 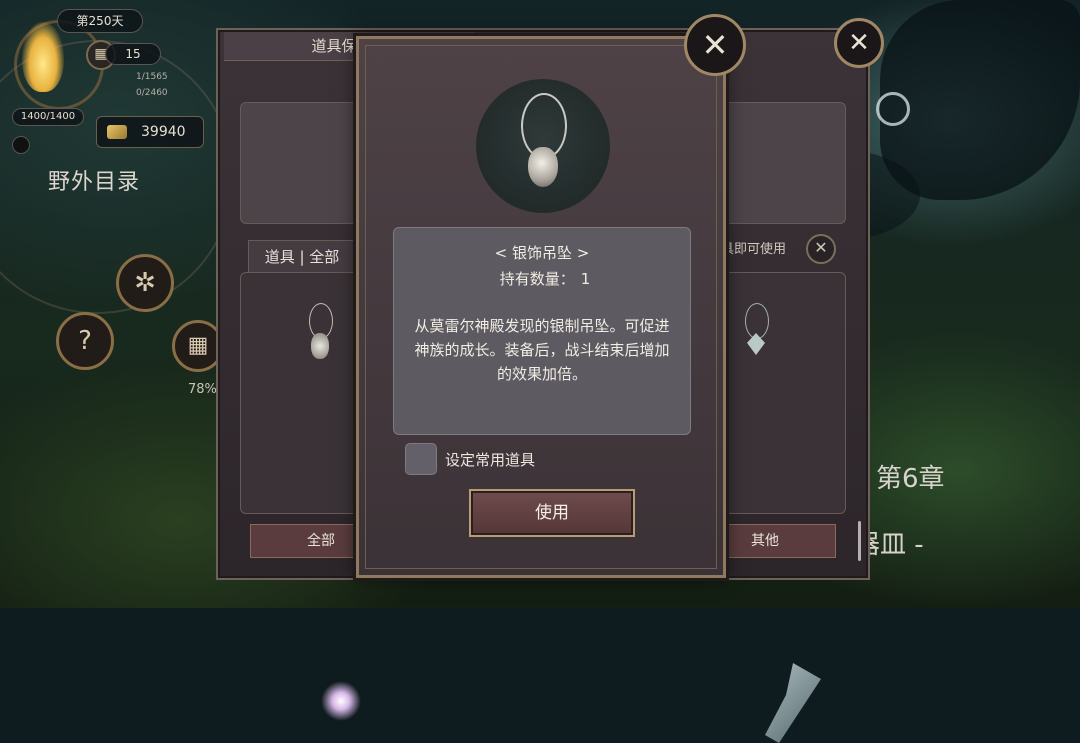 I want to click on gear-icon: ✲, so click(x=145, y=283).